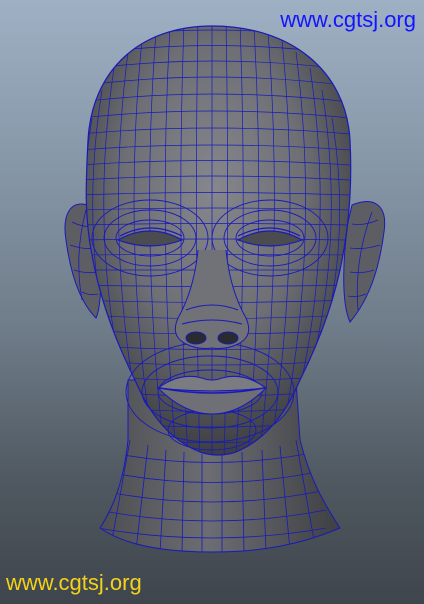  Describe the element at coordinates (74, 582) in the screenshot. I see `watermark-bottom: www.cgtsj.org` at that location.